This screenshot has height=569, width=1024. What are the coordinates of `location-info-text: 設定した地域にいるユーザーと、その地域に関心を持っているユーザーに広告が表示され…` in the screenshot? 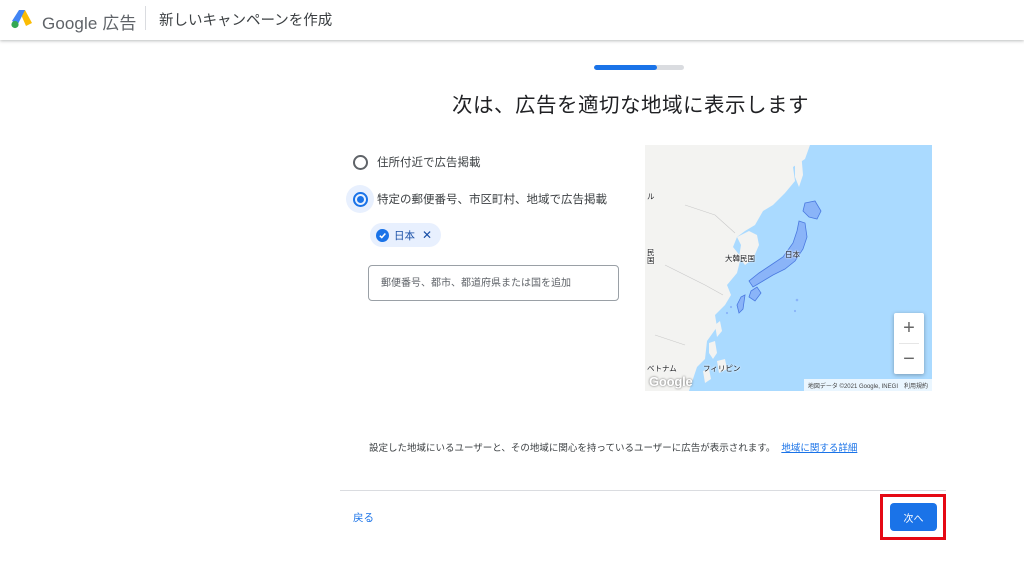 It's located at (613, 447).